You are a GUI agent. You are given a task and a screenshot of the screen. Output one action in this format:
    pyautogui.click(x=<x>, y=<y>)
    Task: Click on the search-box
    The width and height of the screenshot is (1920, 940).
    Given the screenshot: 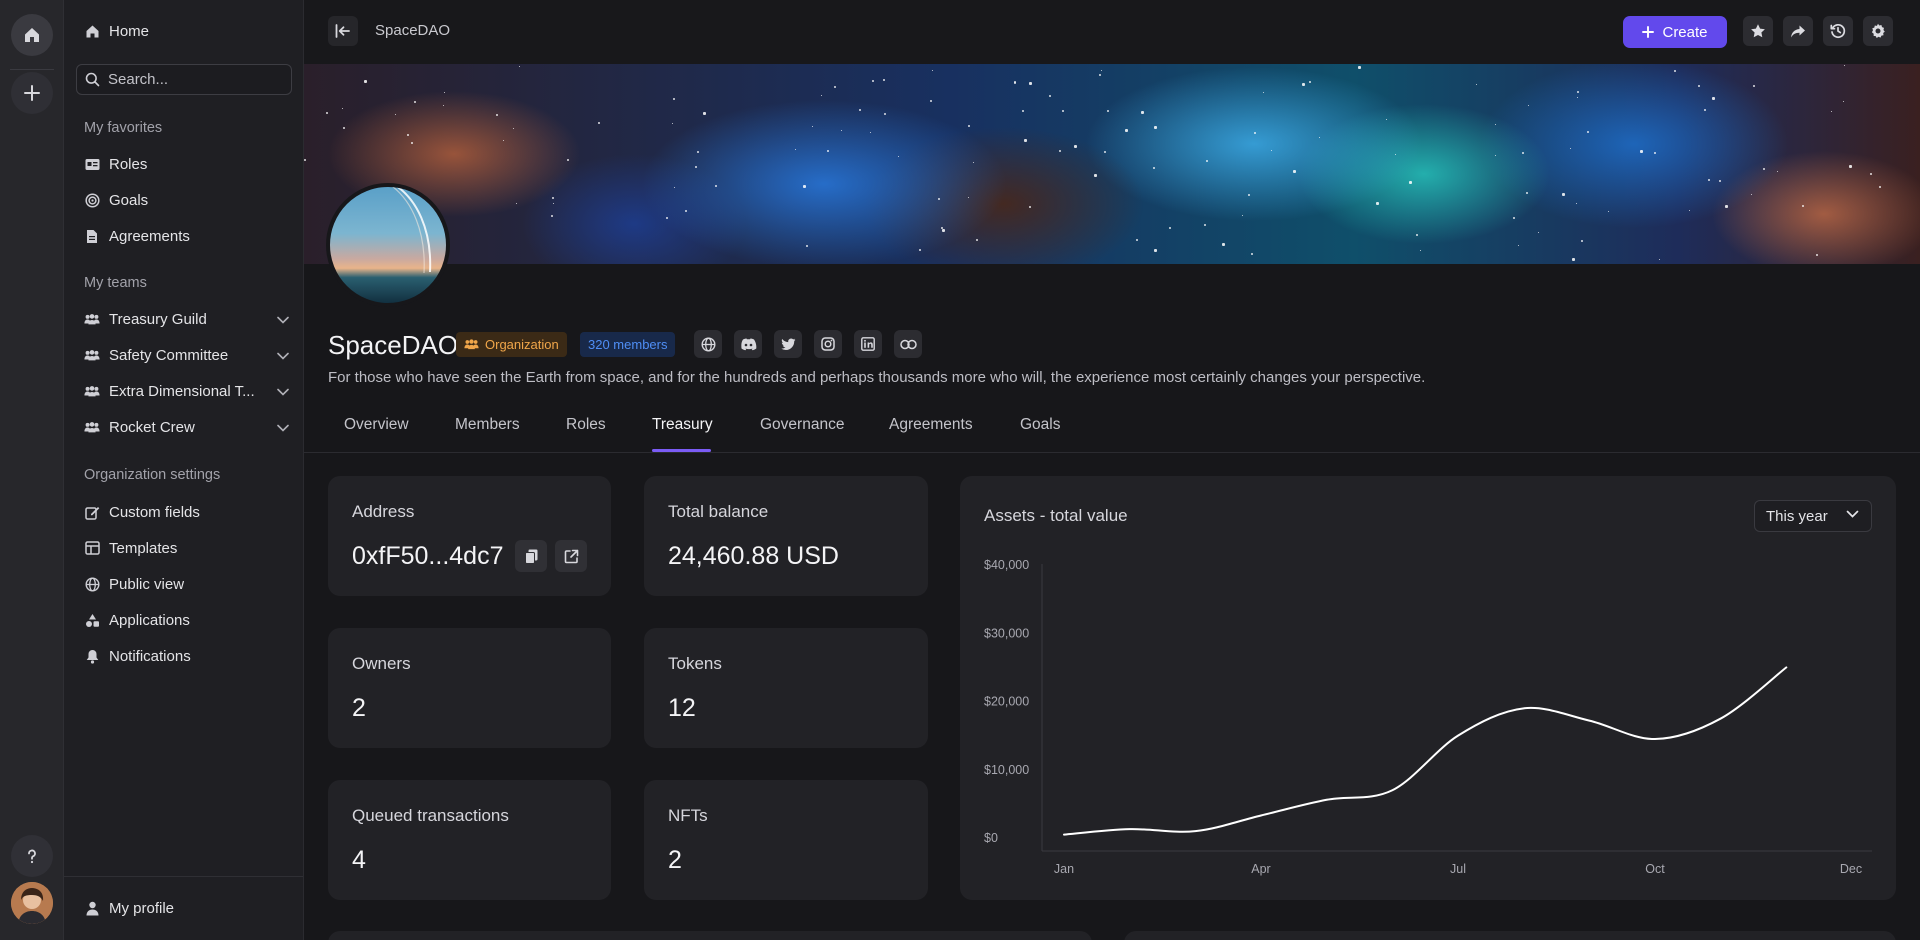 What is the action you would take?
    pyautogui.click(x=184, y=79)
    